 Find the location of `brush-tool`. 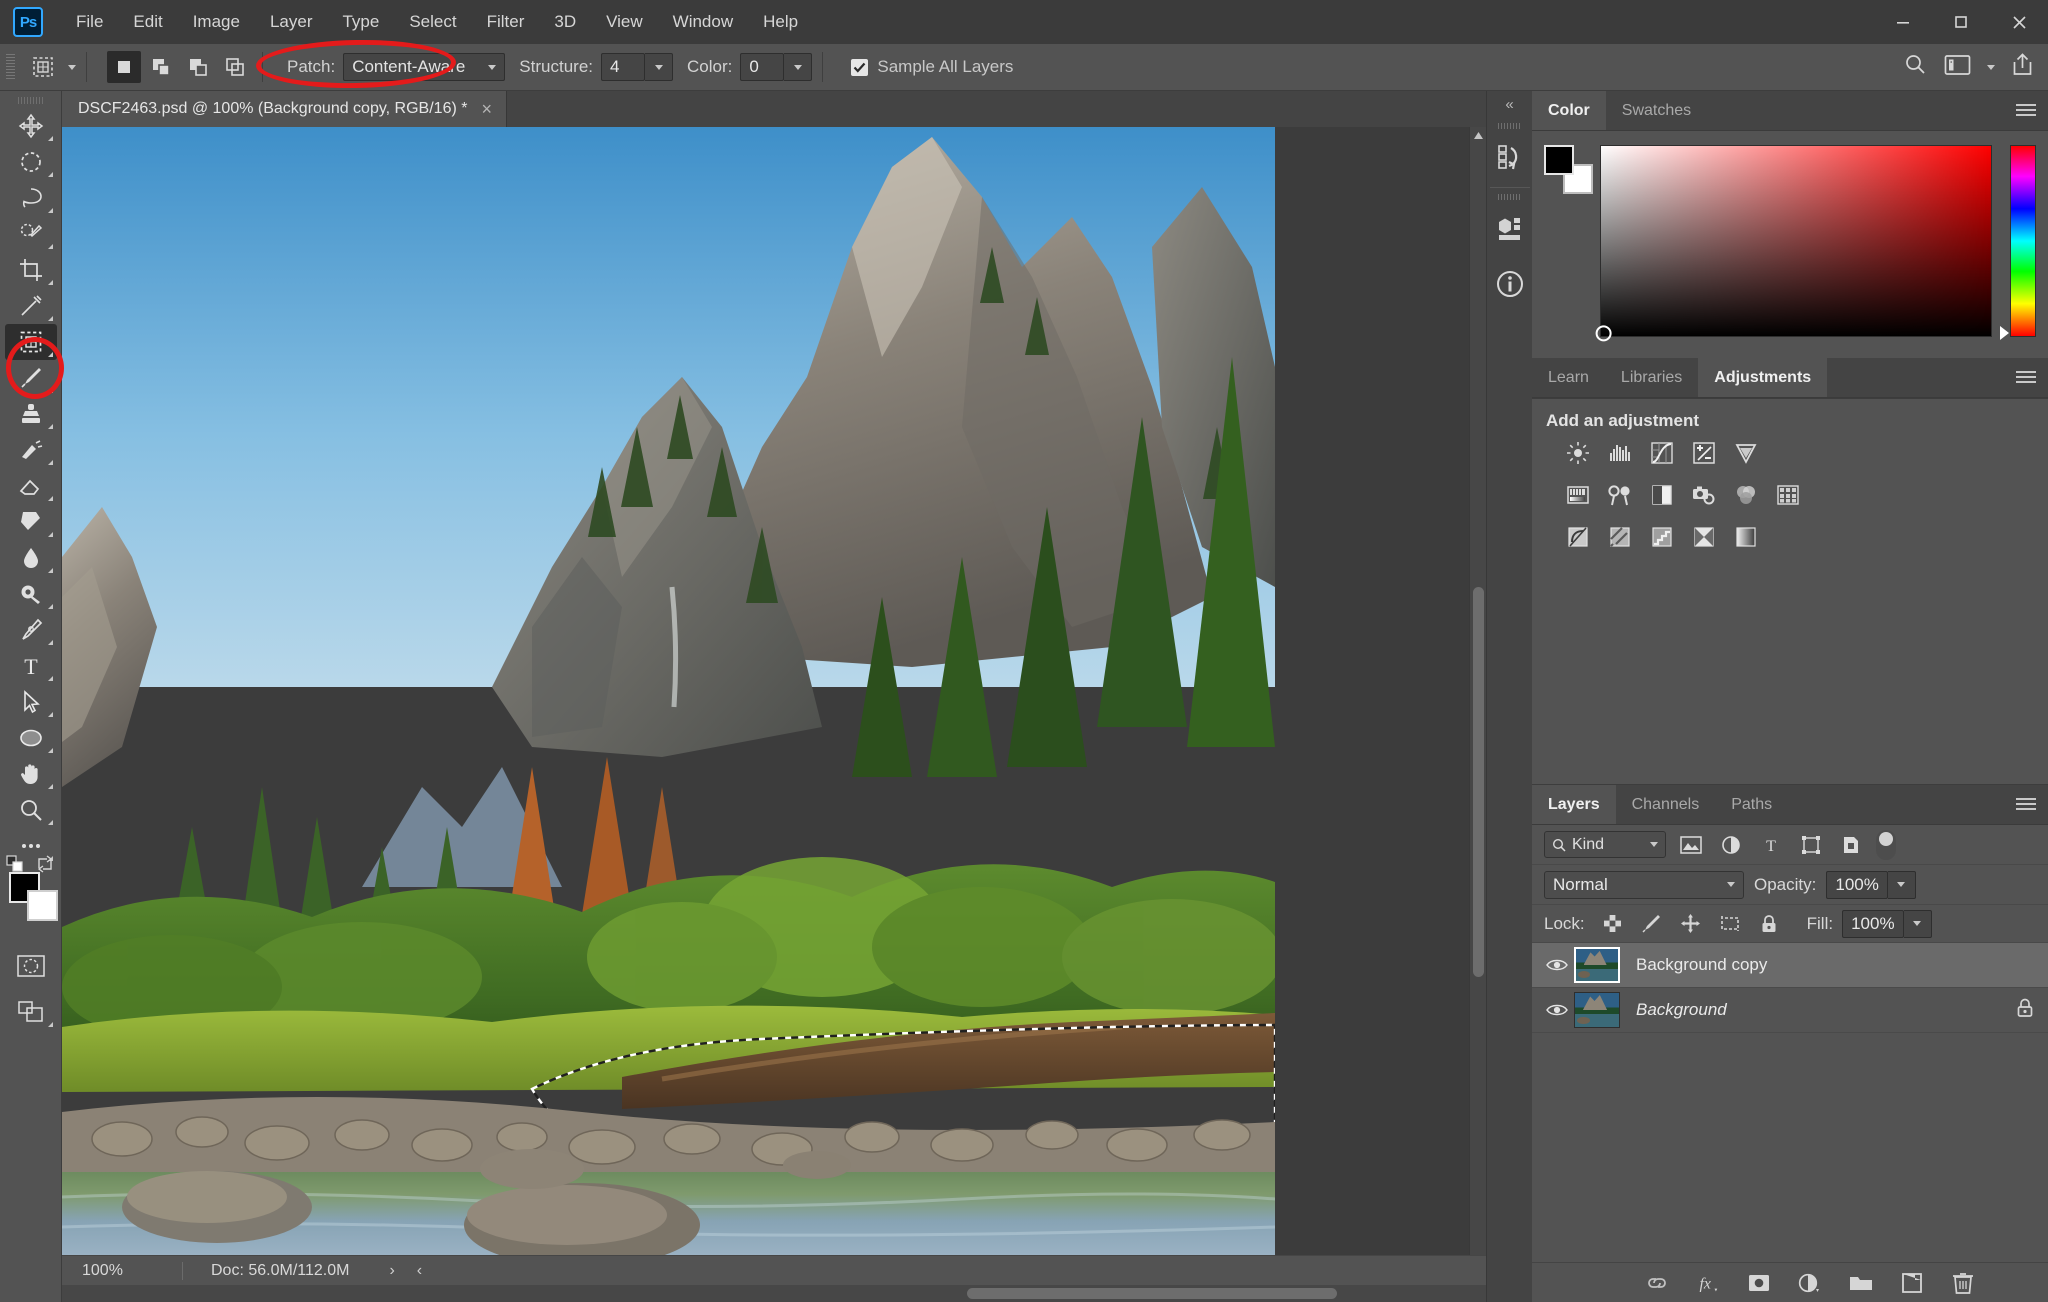

brush-tool is located at coordinates (31, 378).